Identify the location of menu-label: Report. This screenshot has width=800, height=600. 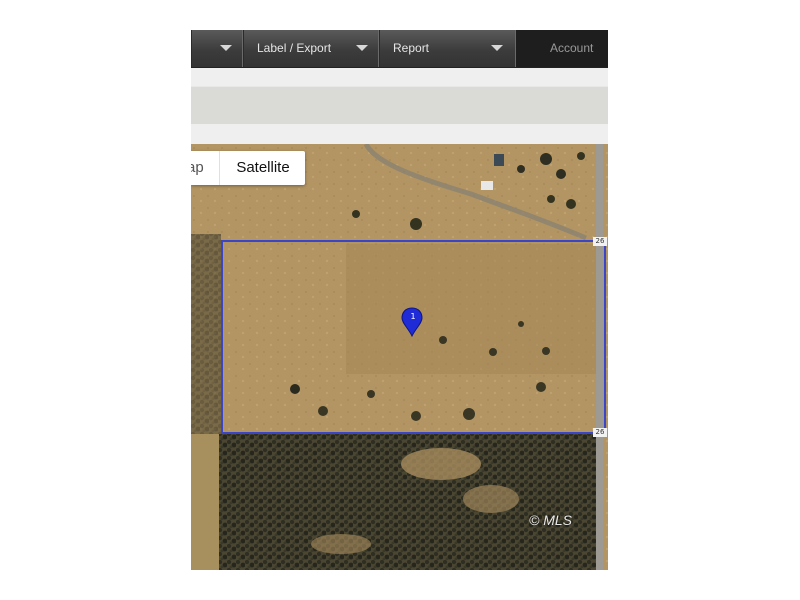
(411, 48).